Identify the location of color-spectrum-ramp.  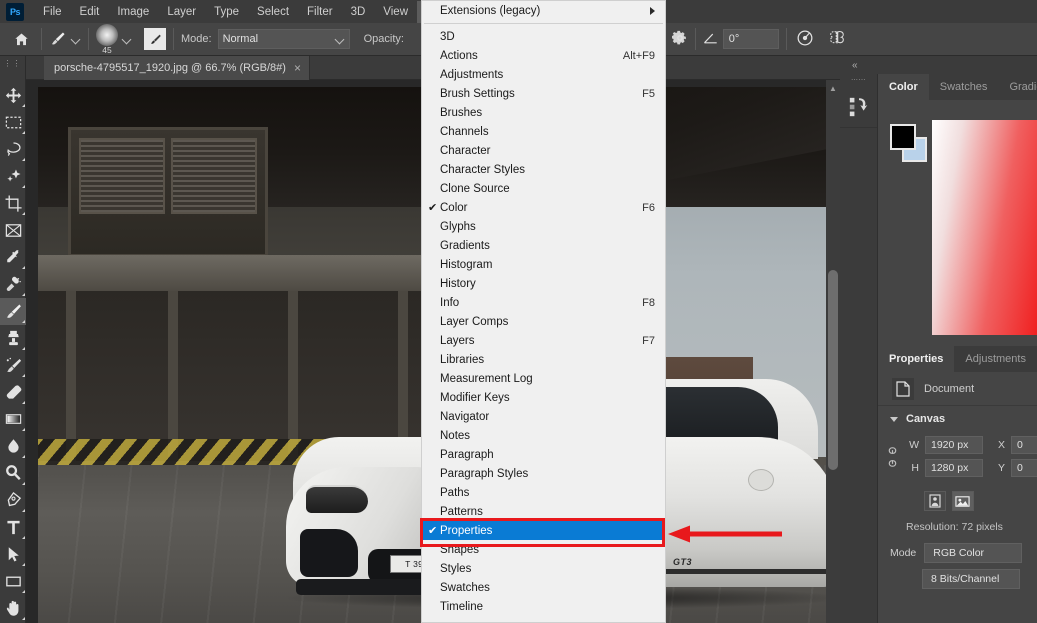
(984, 243).